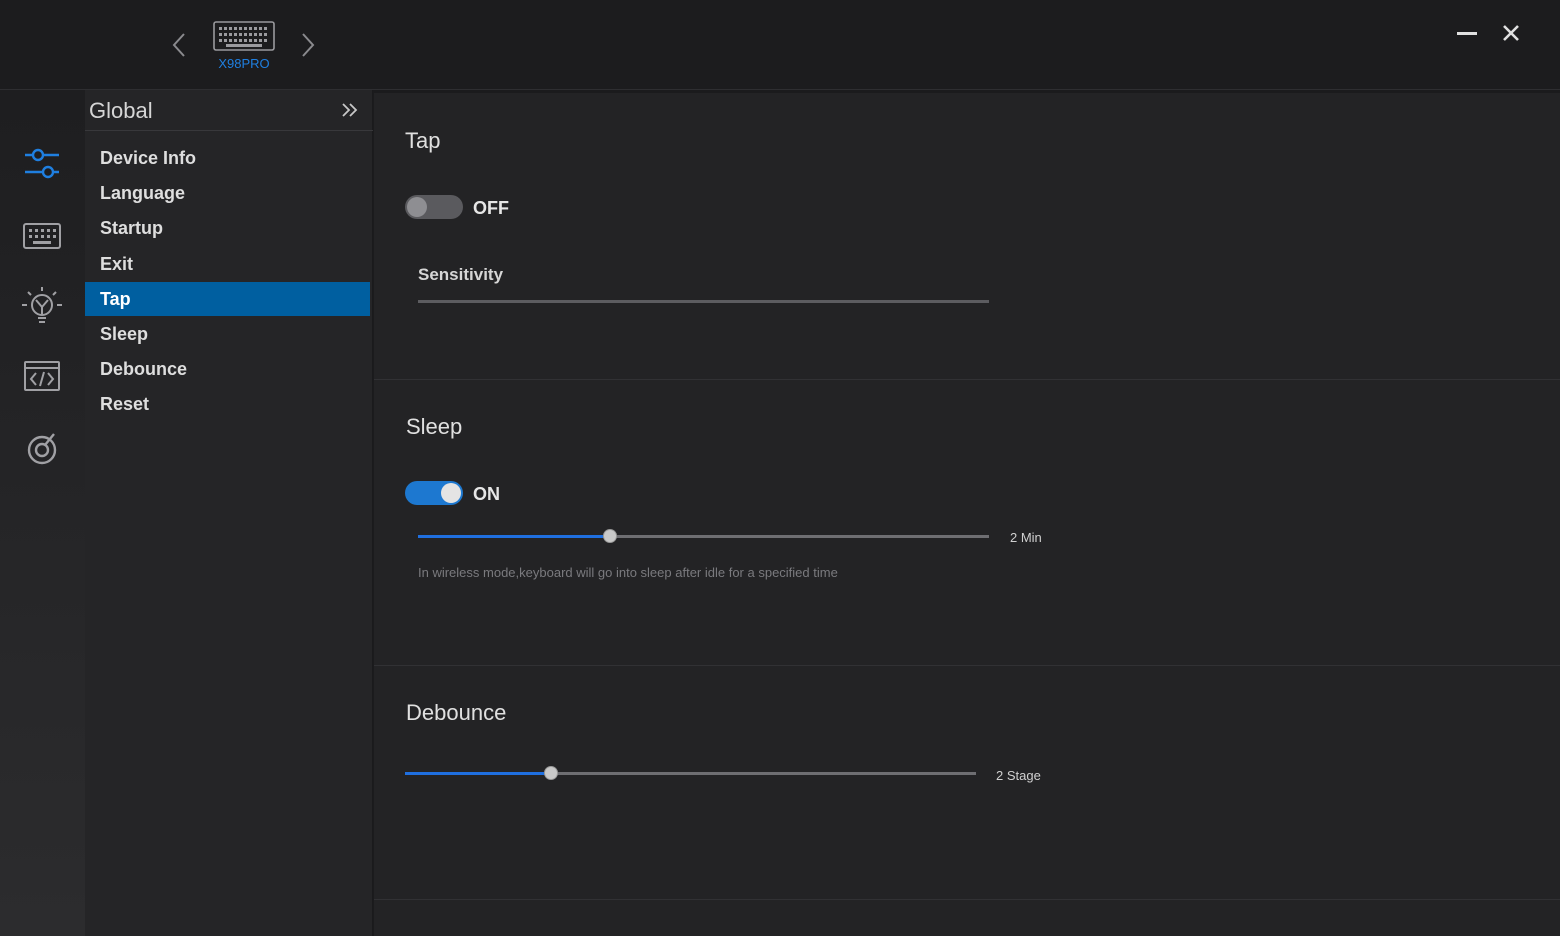 This screenshot has height=936, width=1560. I want to click on chevron-right-icon, so click(308, 45).